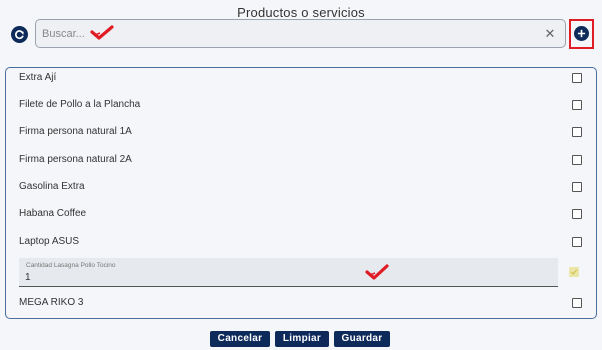 This screenshot has width=602, height=350. Describe the element at coordinates (49, 241) in the screenshot. I see `item-label: Laptop ASUS` at that location.